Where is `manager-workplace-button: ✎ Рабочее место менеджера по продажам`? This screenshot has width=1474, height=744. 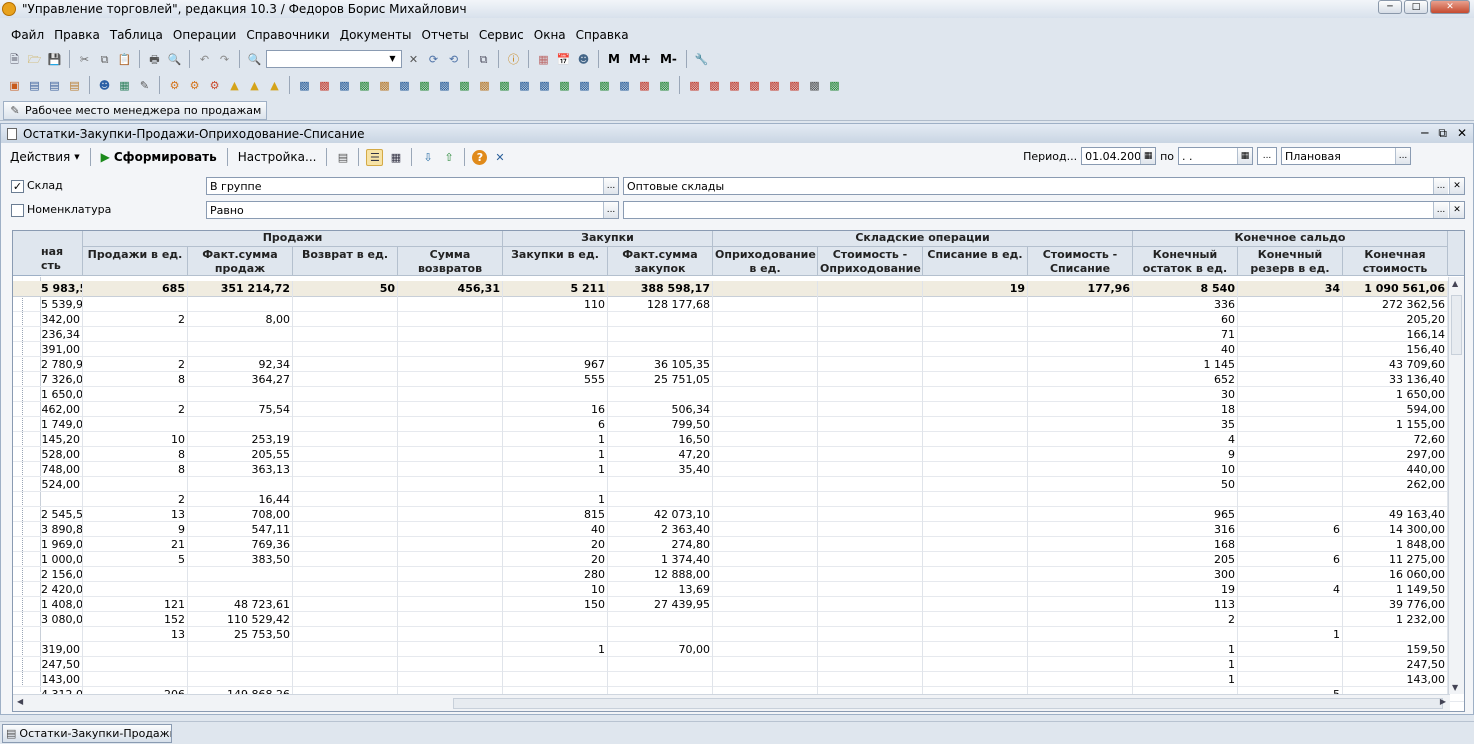
manager-workplace-button: ✎ Рабочее место менеджера по продажам is located at coordinates (135, 110).